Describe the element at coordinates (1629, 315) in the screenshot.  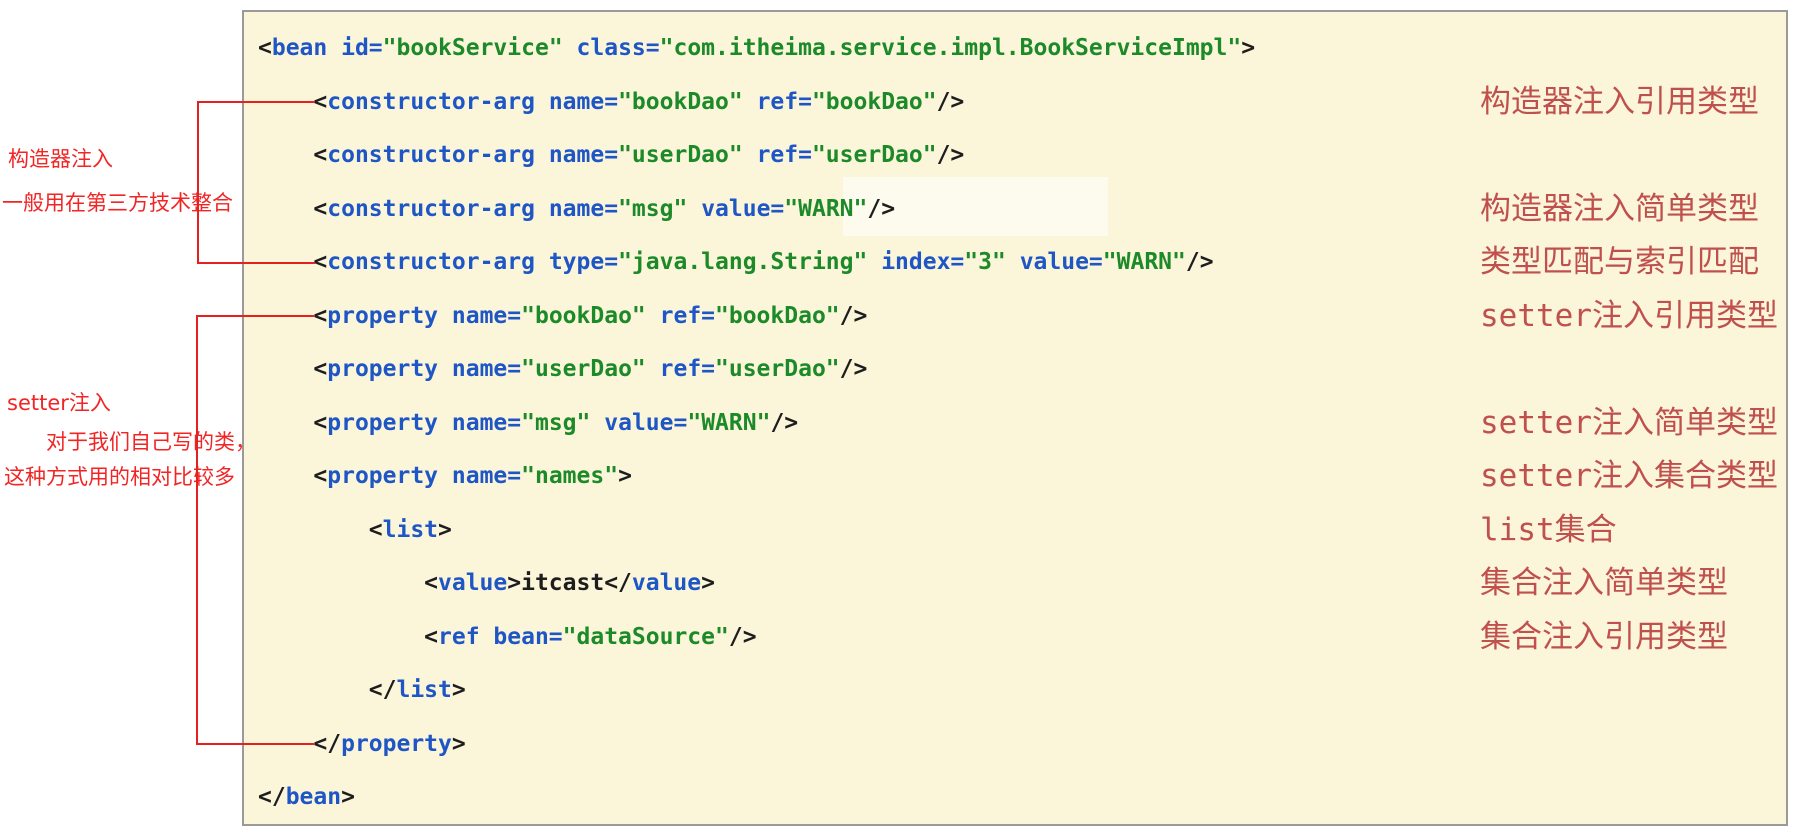
I see `line-annotation-label: setter注入引用类型` at that location.